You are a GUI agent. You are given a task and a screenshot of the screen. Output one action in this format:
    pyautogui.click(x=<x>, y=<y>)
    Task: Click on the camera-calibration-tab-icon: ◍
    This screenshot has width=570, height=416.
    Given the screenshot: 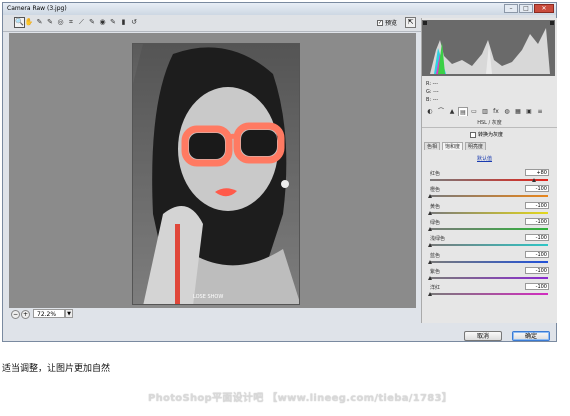 What is the action you would take?
    pyautogui.click(x=507, y=111)
    